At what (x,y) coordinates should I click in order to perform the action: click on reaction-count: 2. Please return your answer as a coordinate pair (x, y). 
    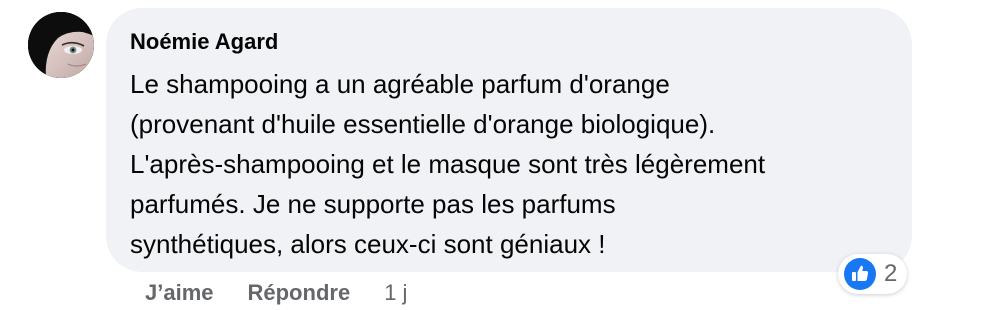
    Looking at the image, I should click on (891, 273).